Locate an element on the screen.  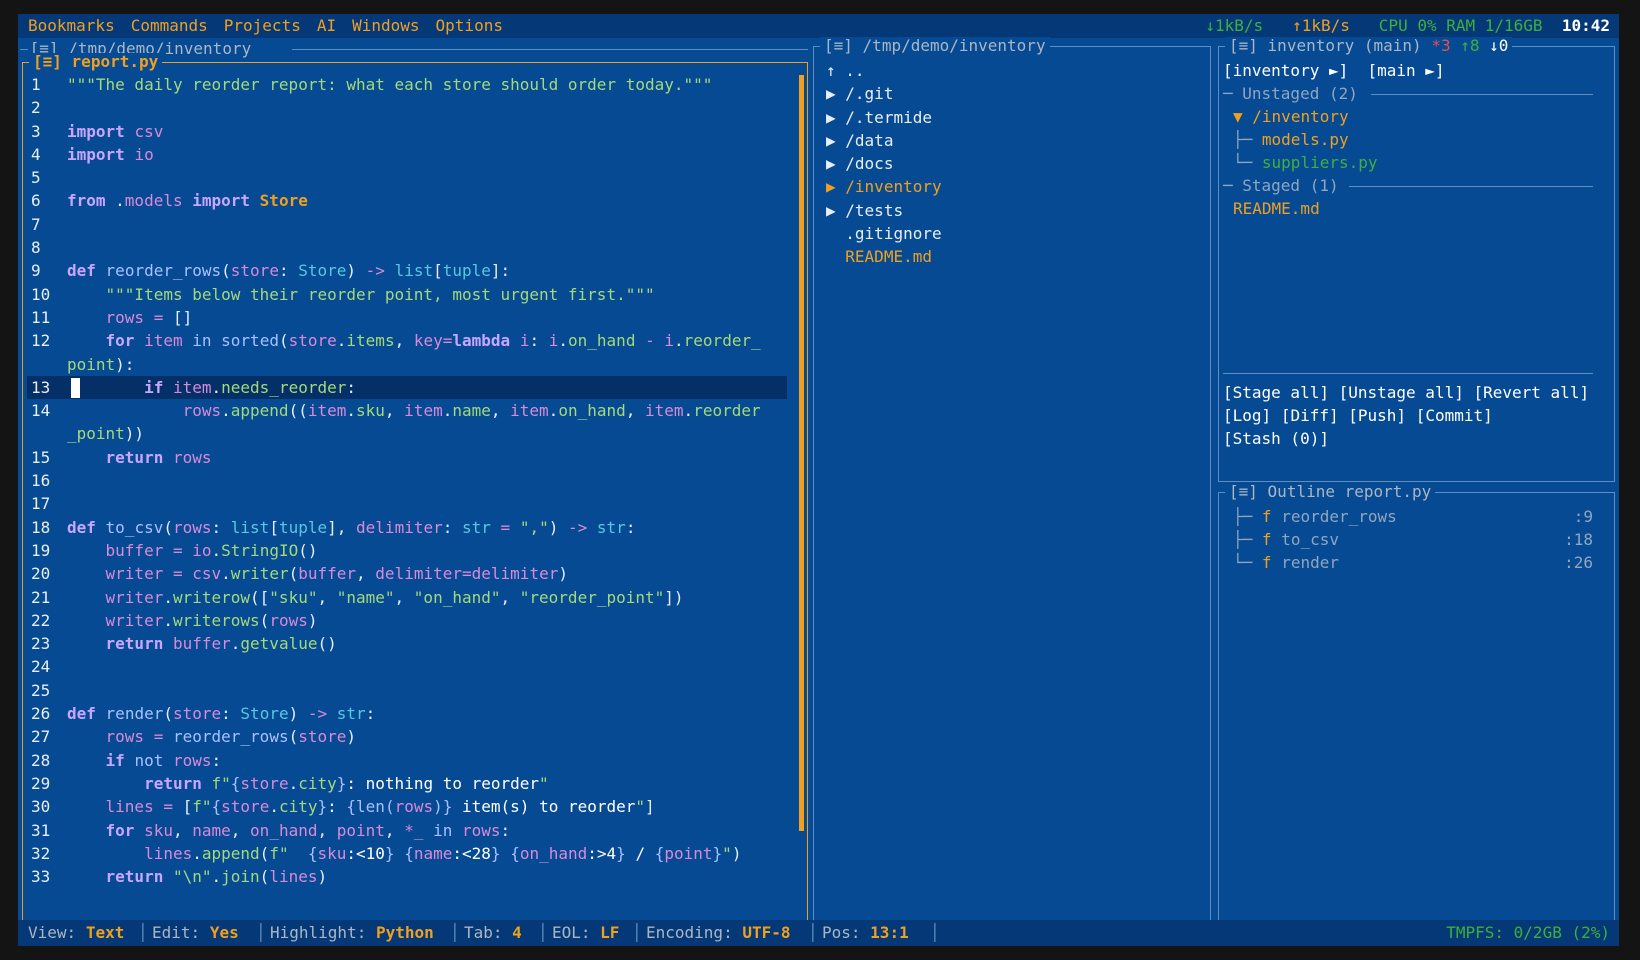
outline-item: └─ f render:26 is located at coordinates (1413, 562).